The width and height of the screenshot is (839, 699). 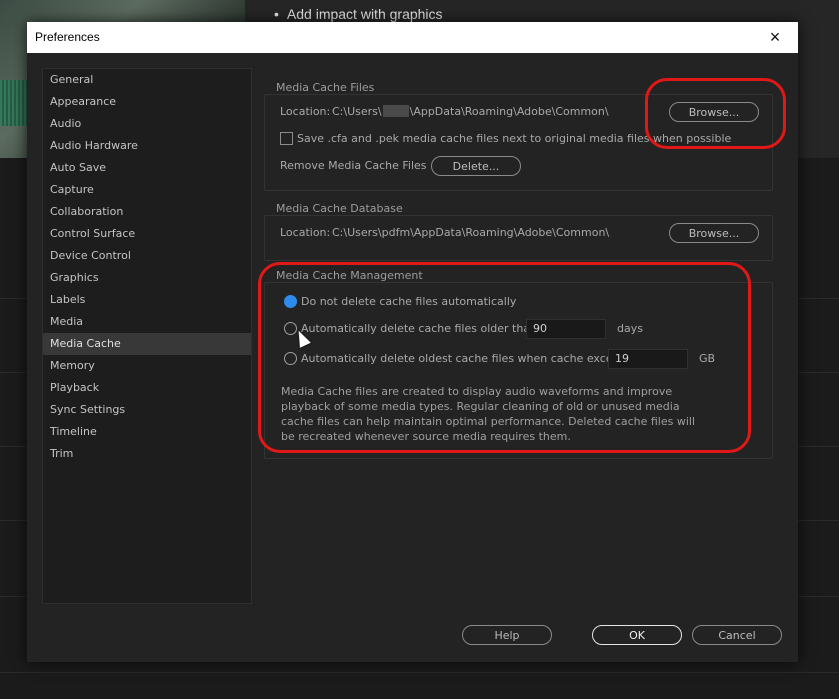 I want to click on sidebar-item-timeline: Timeline, so click(x=147, y=432).